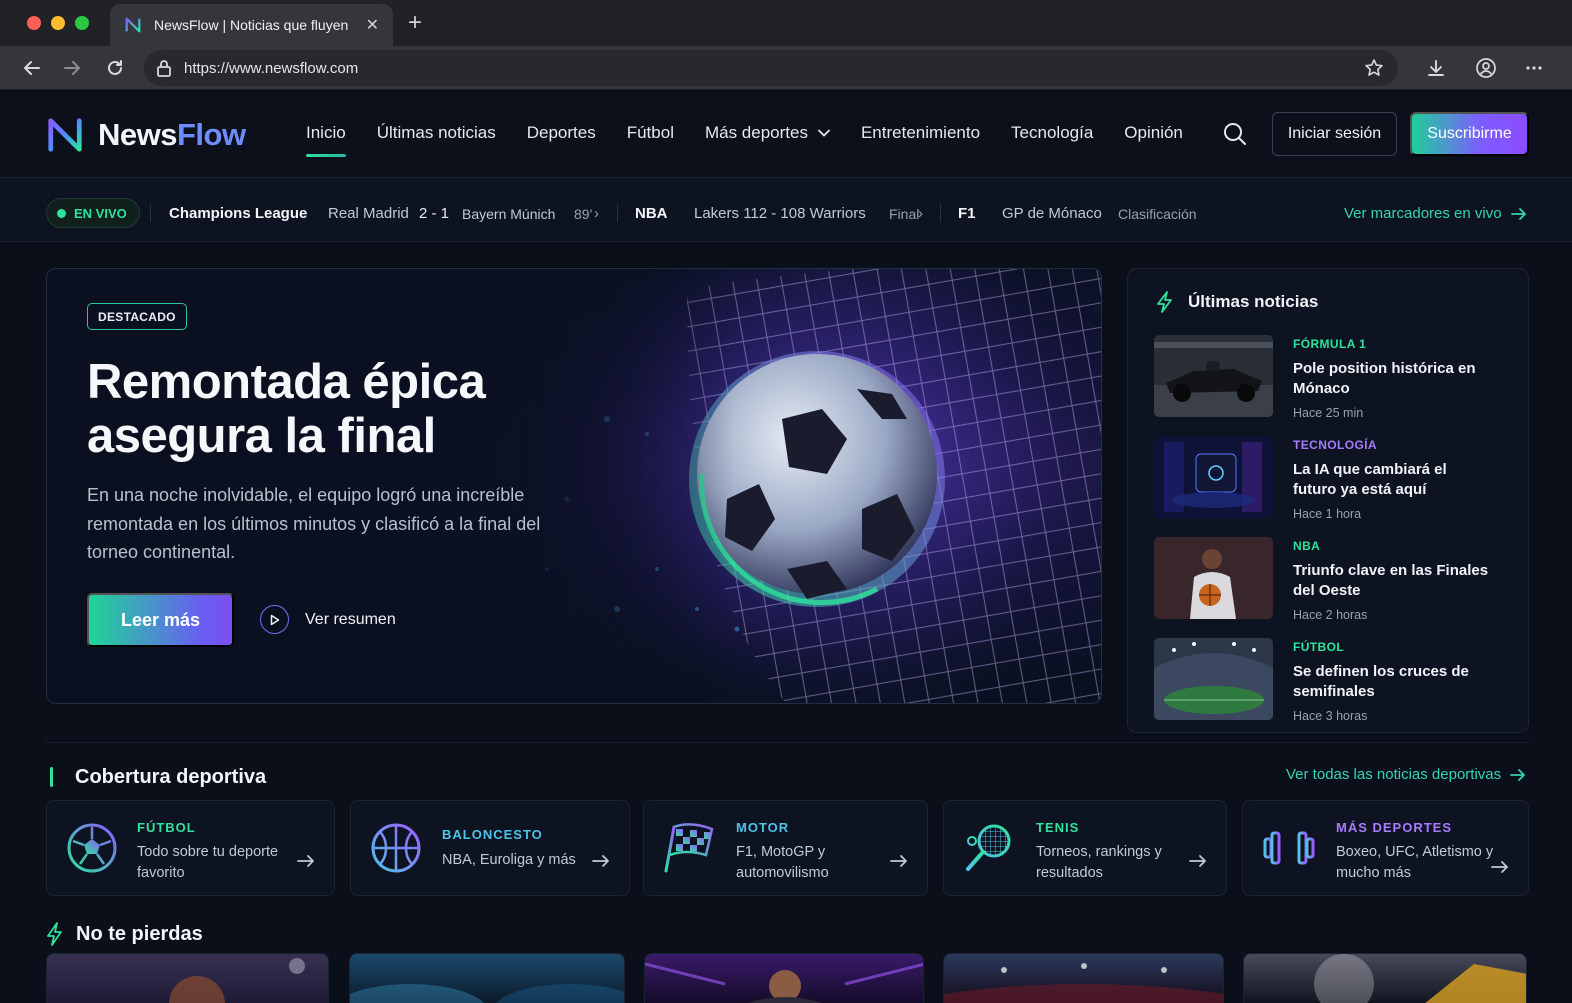 This screenshot has height=1003, width=1572. I want to click on section-accent-bar, so click(51, 777).